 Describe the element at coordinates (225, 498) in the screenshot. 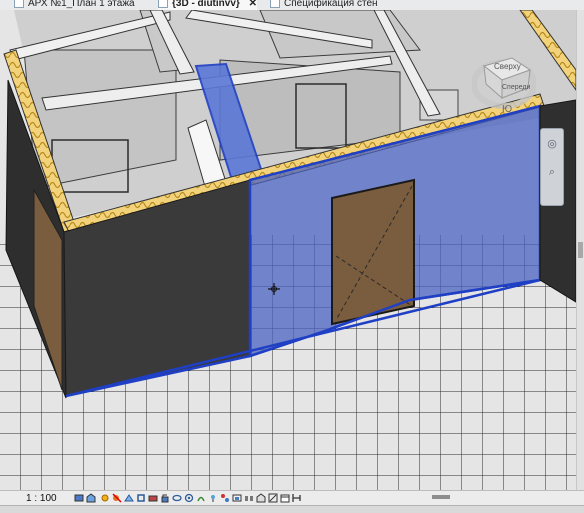

I see `analytical-model-icon` at that location.